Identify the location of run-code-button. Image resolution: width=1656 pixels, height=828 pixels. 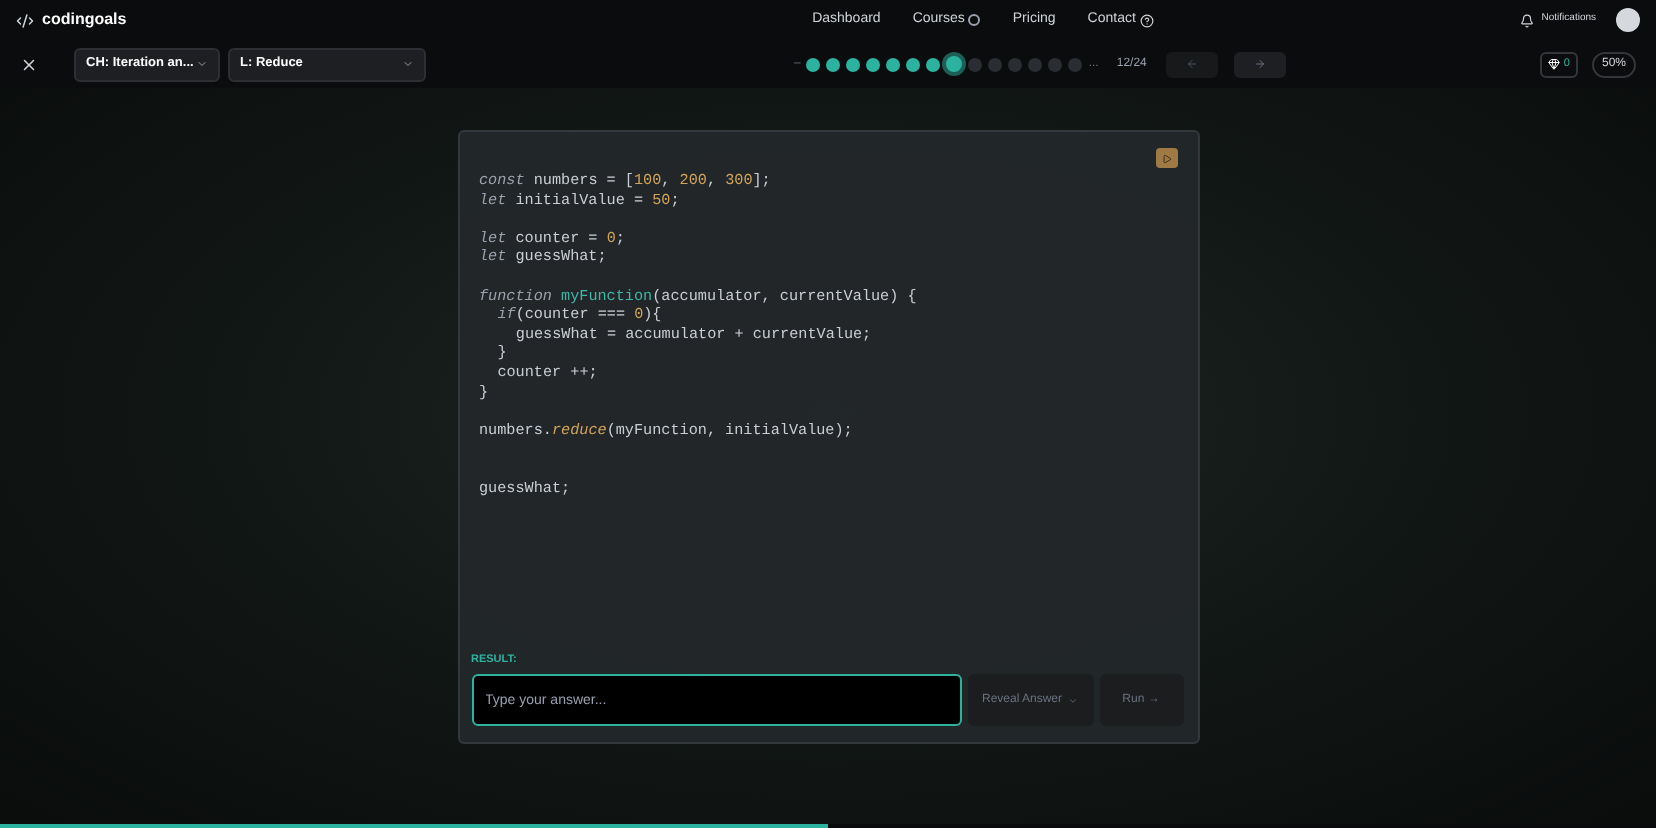
(1166, 158).